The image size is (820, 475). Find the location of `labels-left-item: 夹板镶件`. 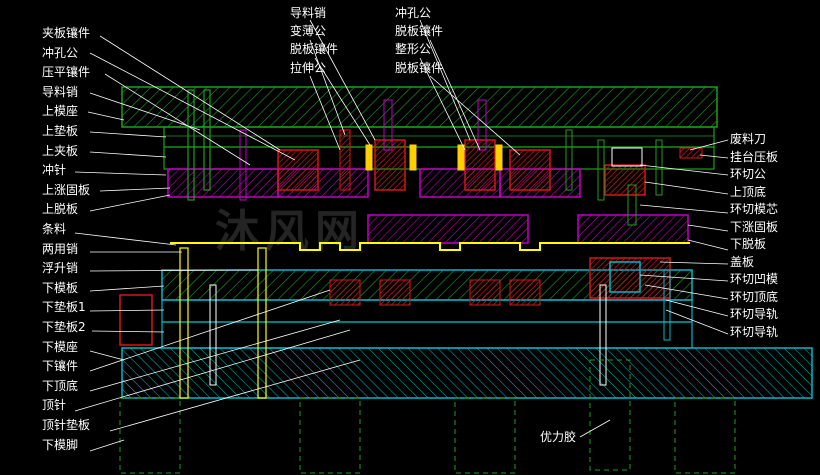

labels-left-item: 夹板镶件 is located at coordinates (66, 33).